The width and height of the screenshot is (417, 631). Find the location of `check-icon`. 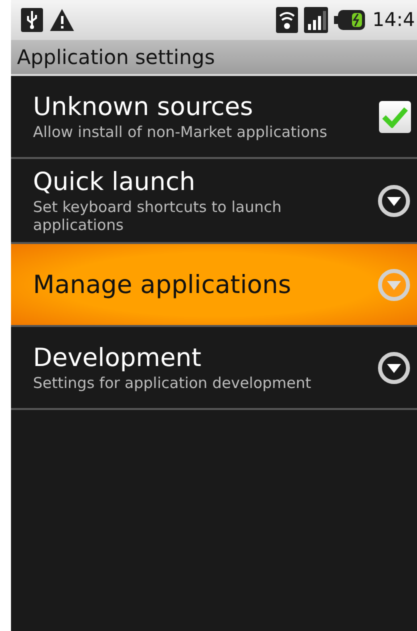

check-icon is located at coordinates (395, 117).